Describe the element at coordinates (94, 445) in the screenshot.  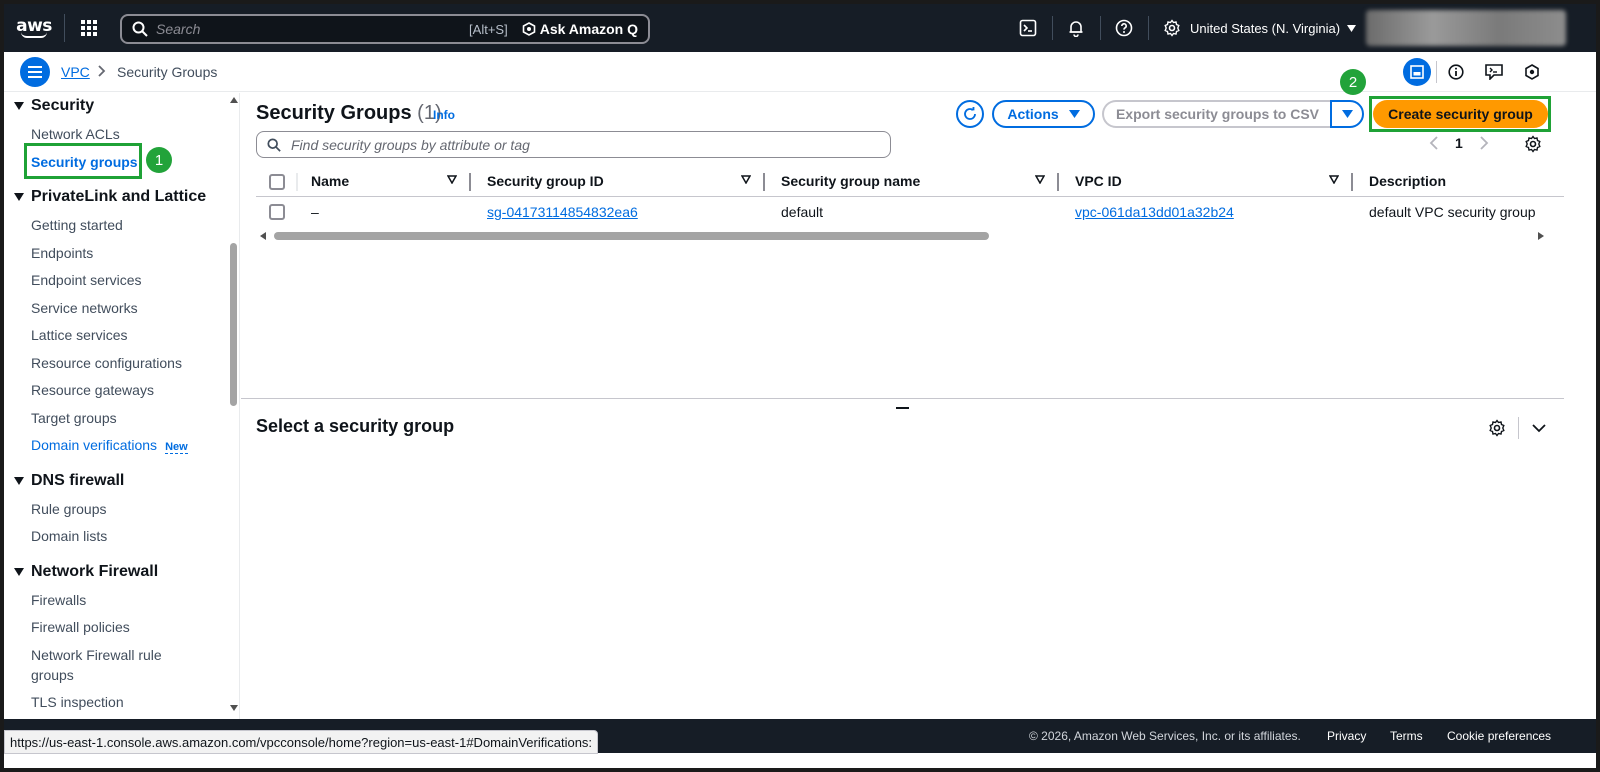
I see `sidebar-item-label: Domain verifications` at that location.